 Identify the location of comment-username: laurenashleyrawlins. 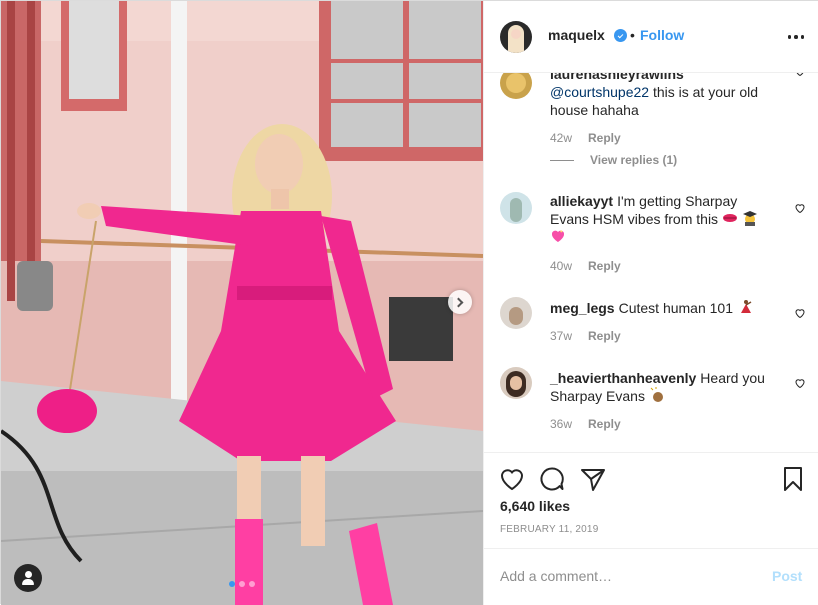
(617, 77).